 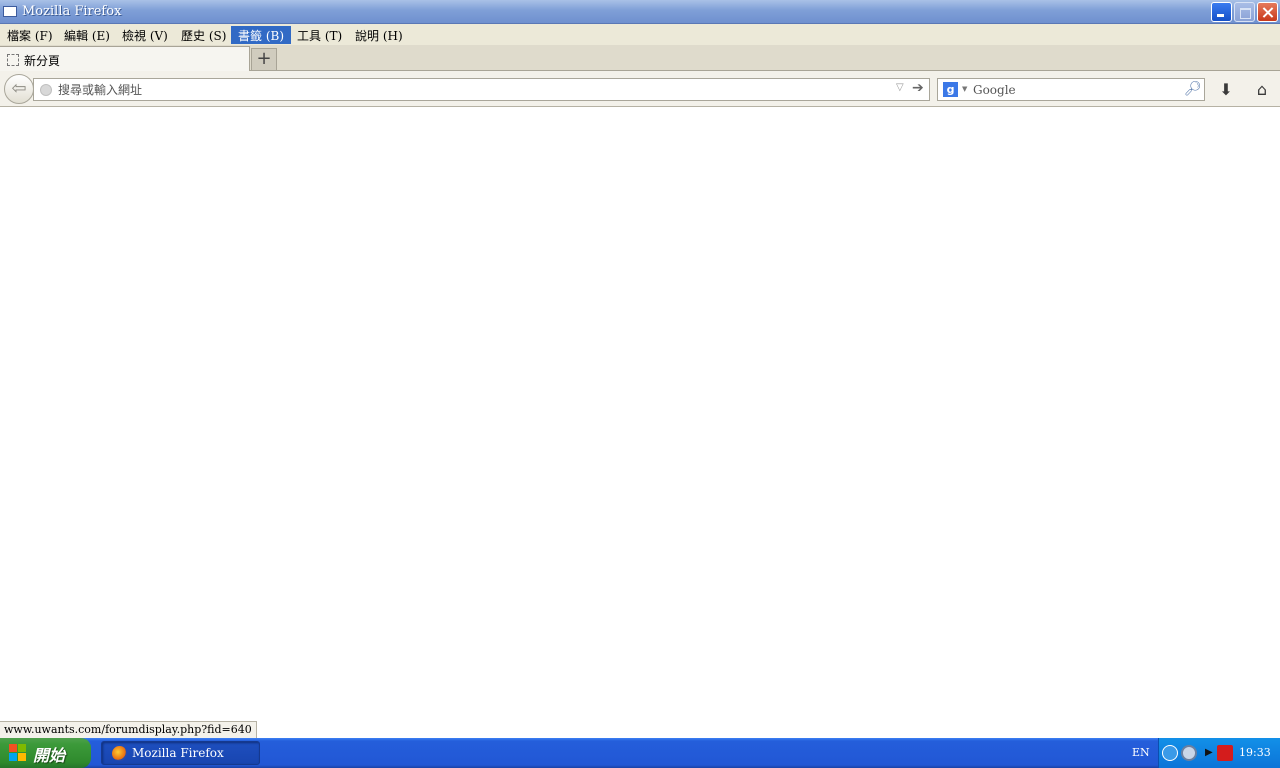 I want to click on go-arrow-icon: ➔, so click(x=918, y=88).